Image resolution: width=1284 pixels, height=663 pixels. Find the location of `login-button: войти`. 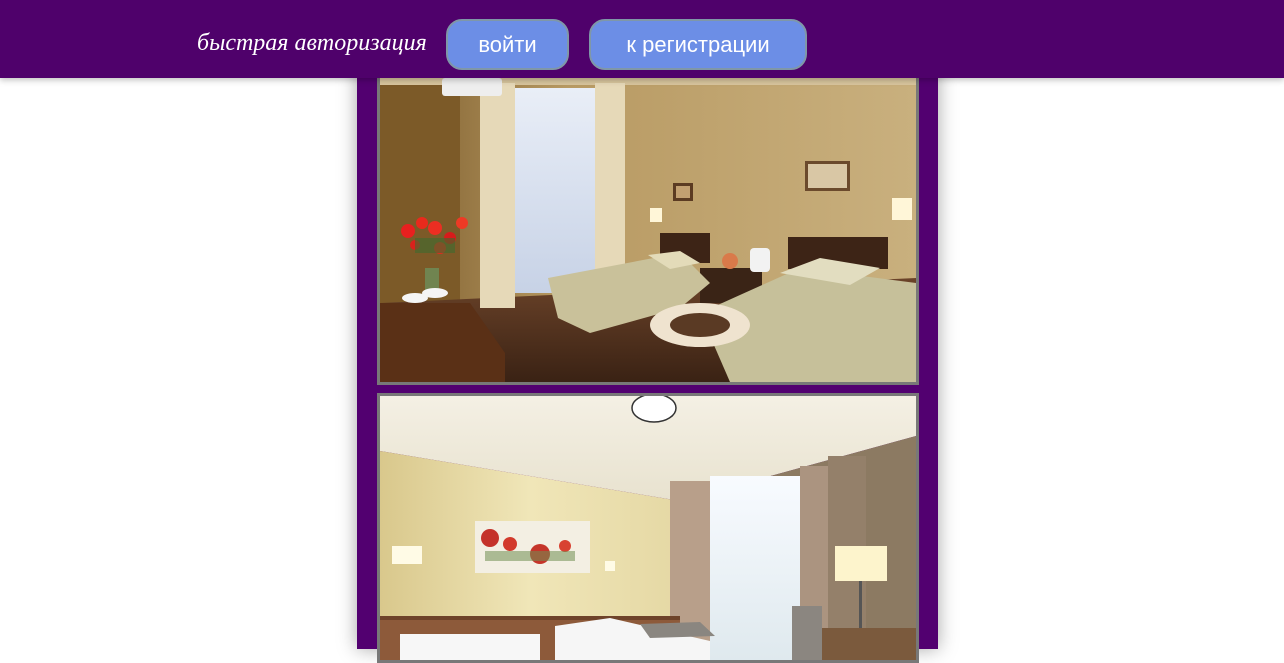

login-button: войти is located at coordinates (507, 44).